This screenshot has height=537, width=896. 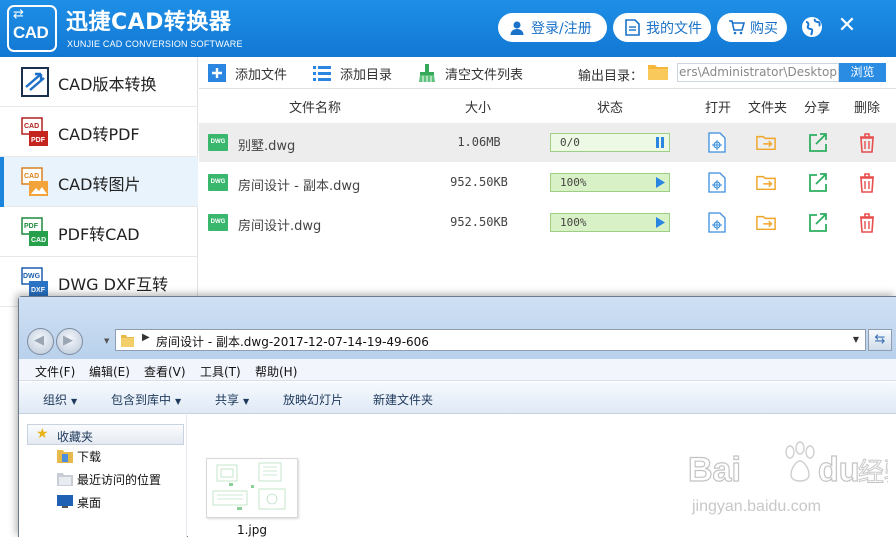 What do you see at coordinates (227, 400) in the screenshot?
I see `share-with-label: 共享` at bounding box center [227, 400].